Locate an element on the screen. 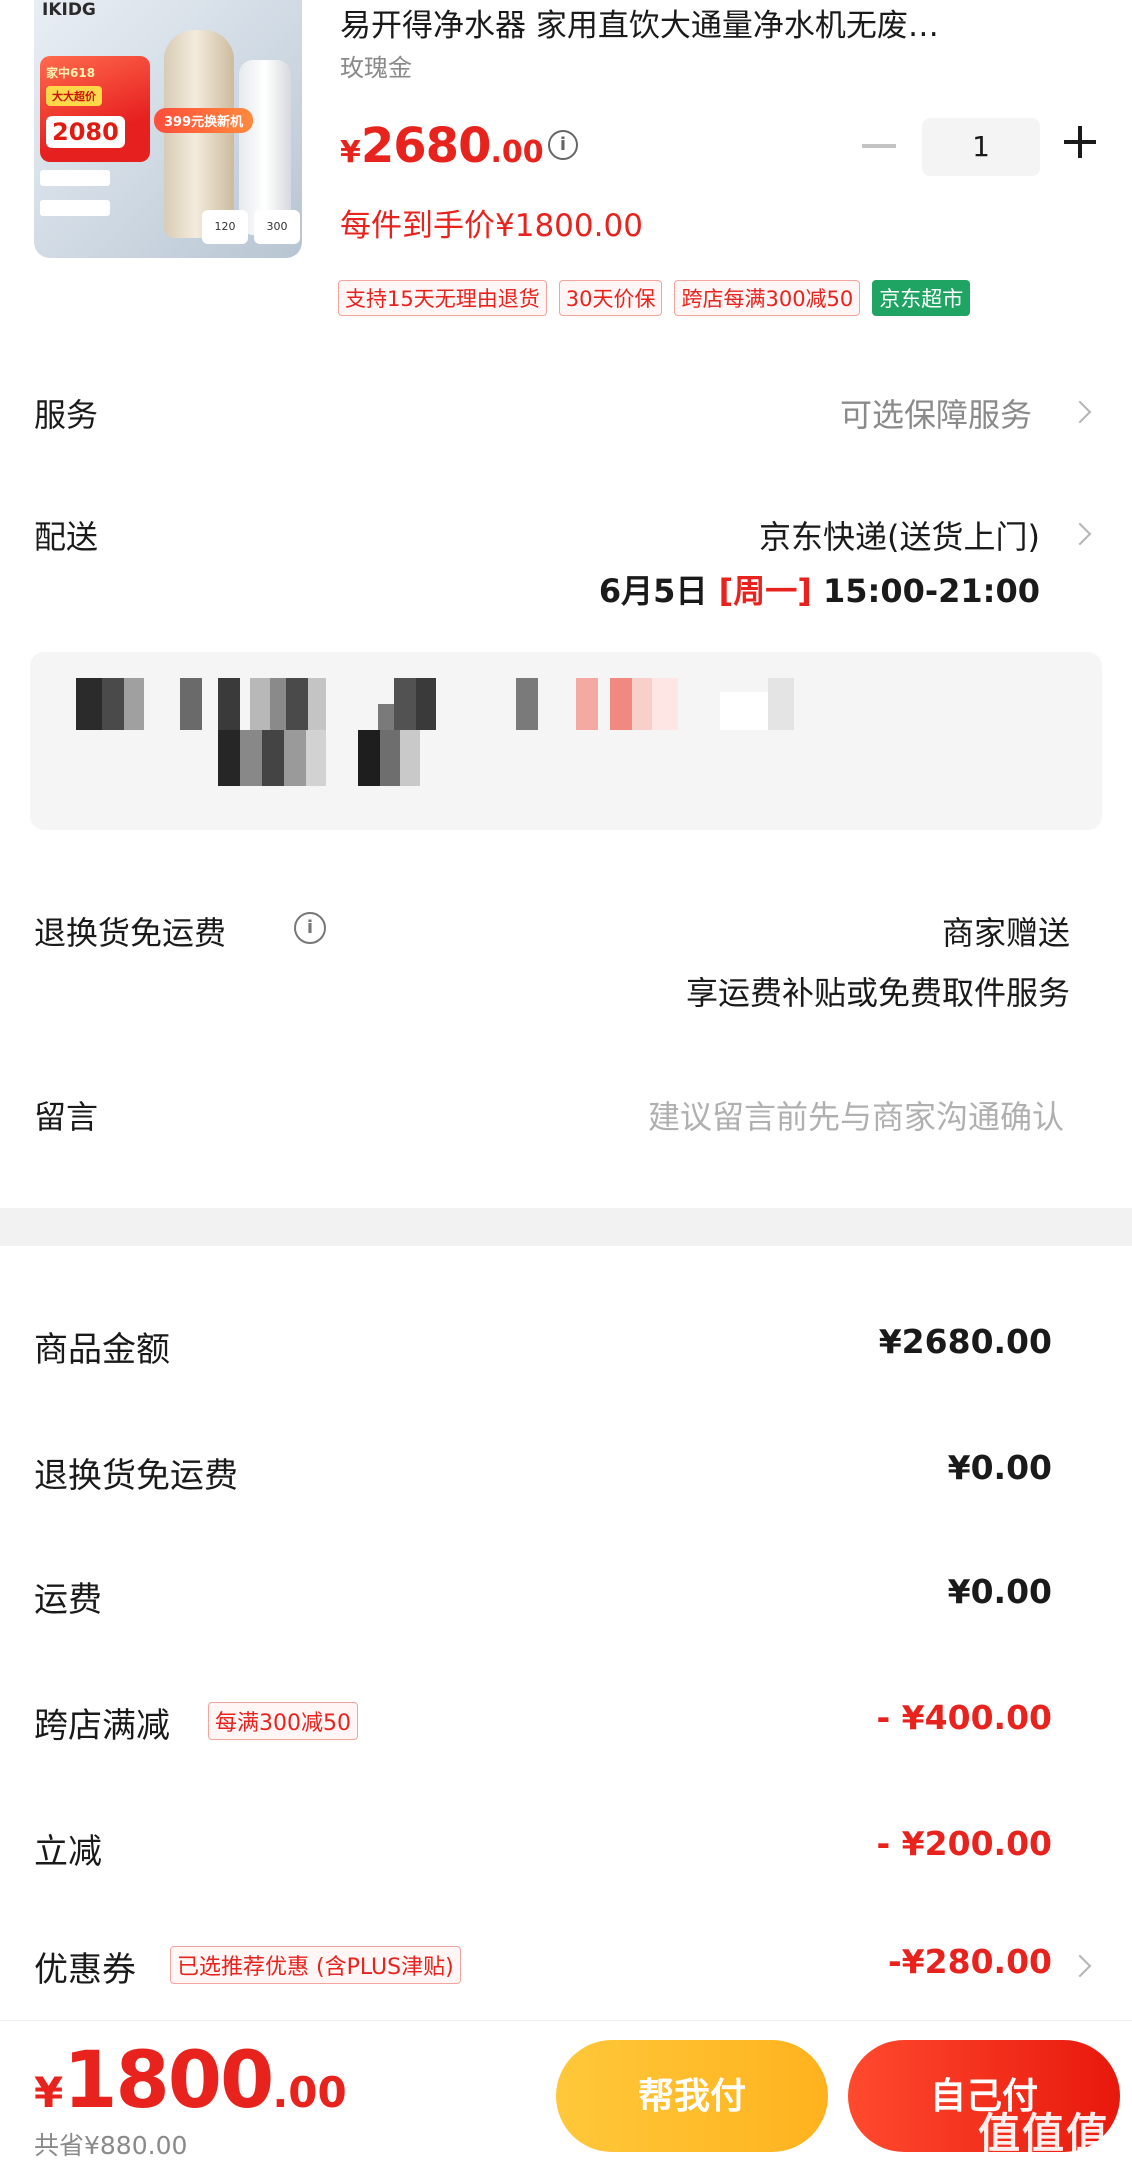  product-thumbnail: IKIDG 家中618 大大超价 2080 399元换新机 120 300 is located at coordinates (168, 129).